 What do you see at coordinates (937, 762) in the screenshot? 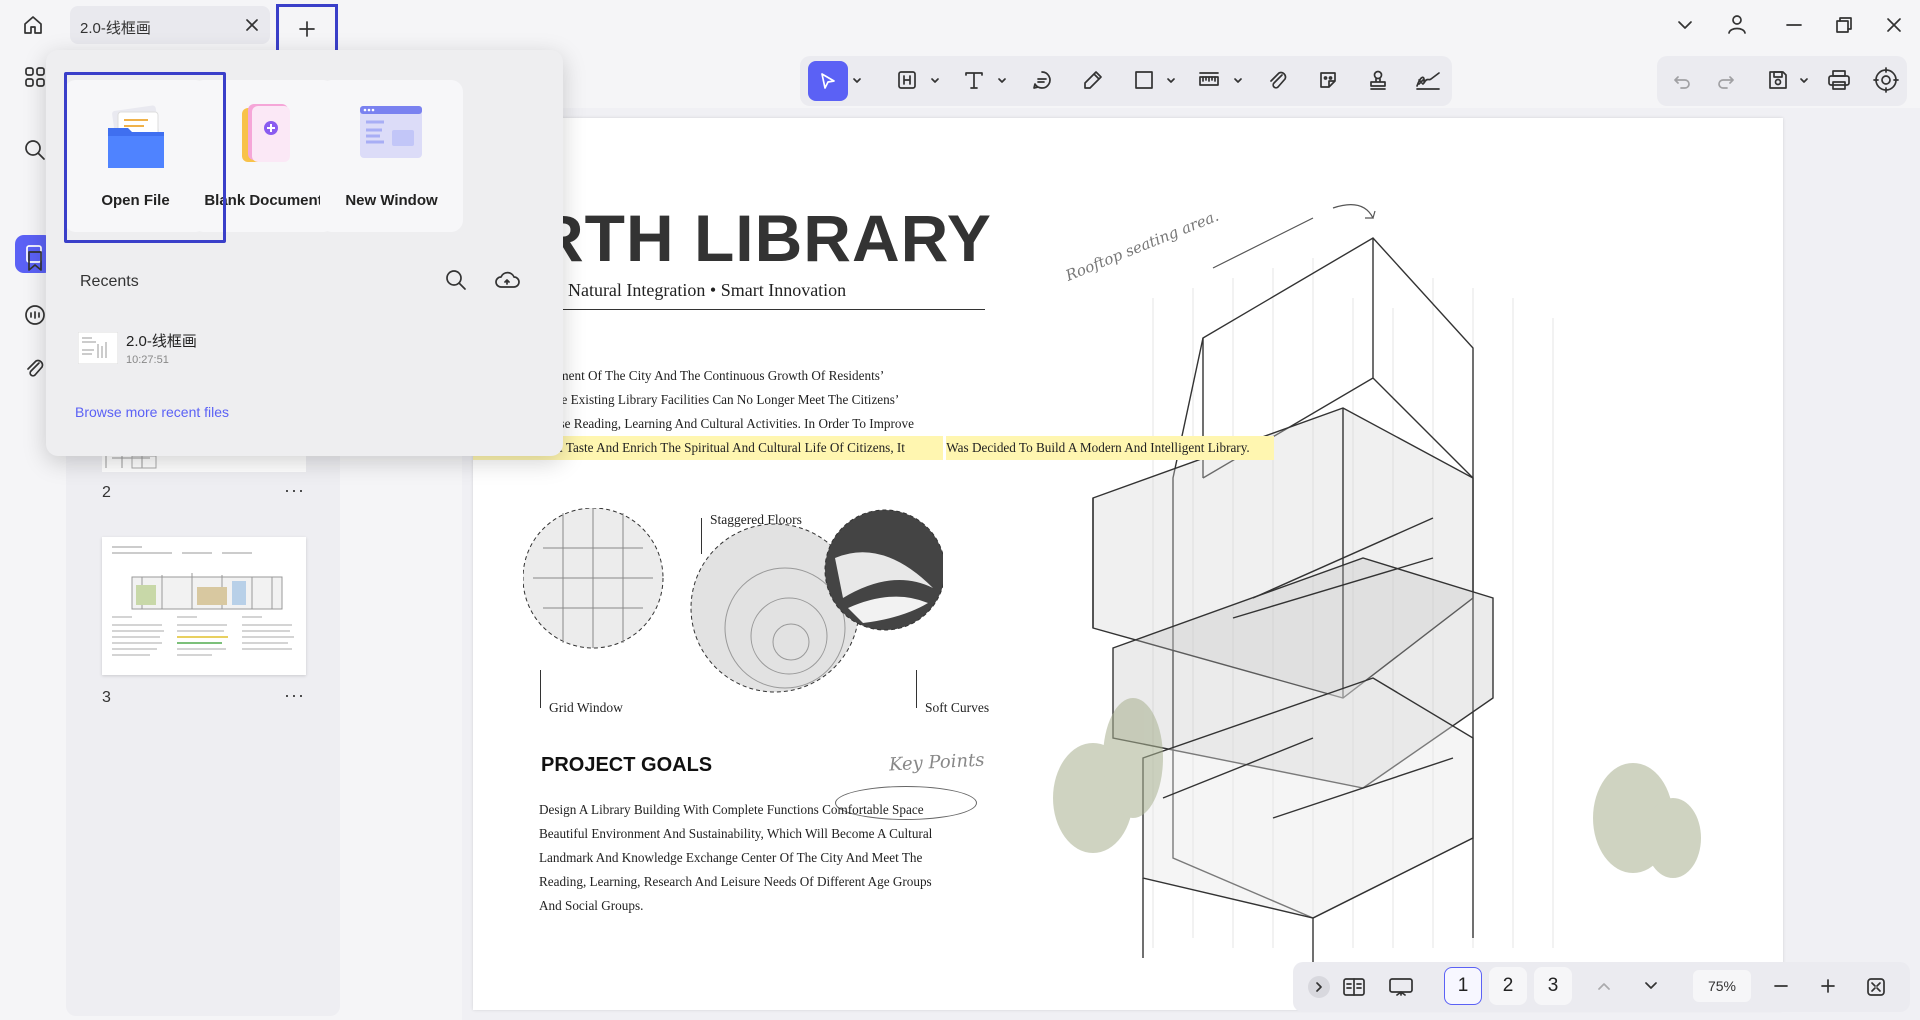
I see `key-points-annotation: Key Points` at bounding box center [937, 762].